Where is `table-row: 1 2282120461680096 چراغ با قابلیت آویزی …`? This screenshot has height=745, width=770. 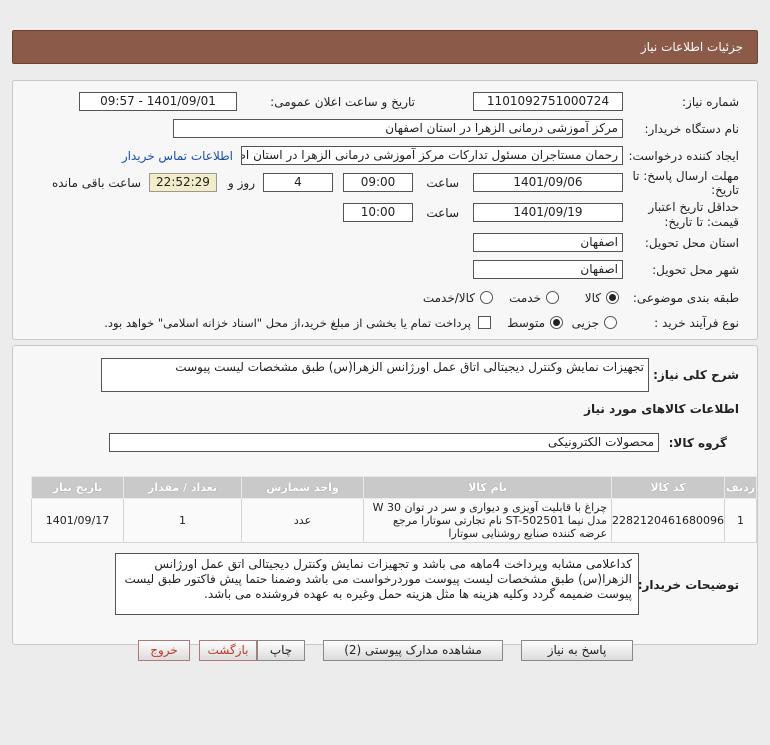
table-row: 1 2282120461680096 چراغ با قابلیت آویزی … is located at coordinates (393, 520).